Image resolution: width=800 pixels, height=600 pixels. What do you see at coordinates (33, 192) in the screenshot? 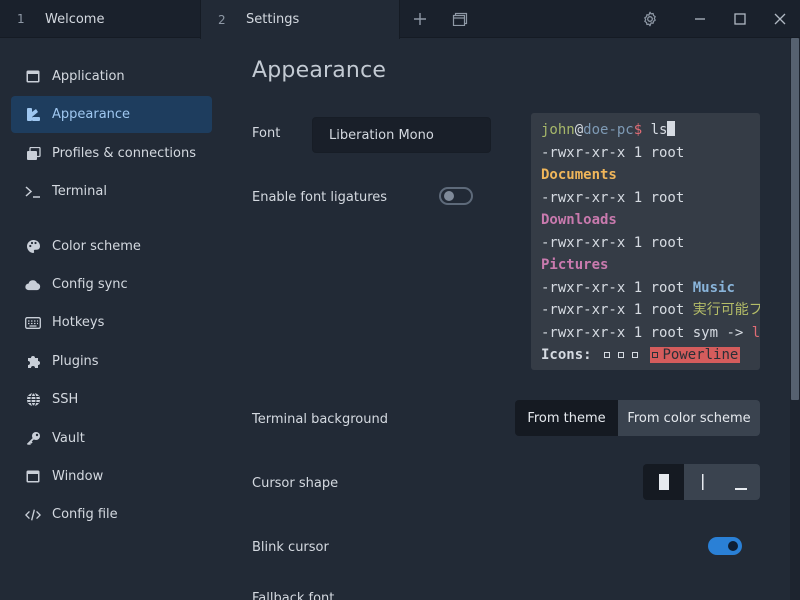
I see `terminal-prompt-icon` at bounding box center [33, 192].